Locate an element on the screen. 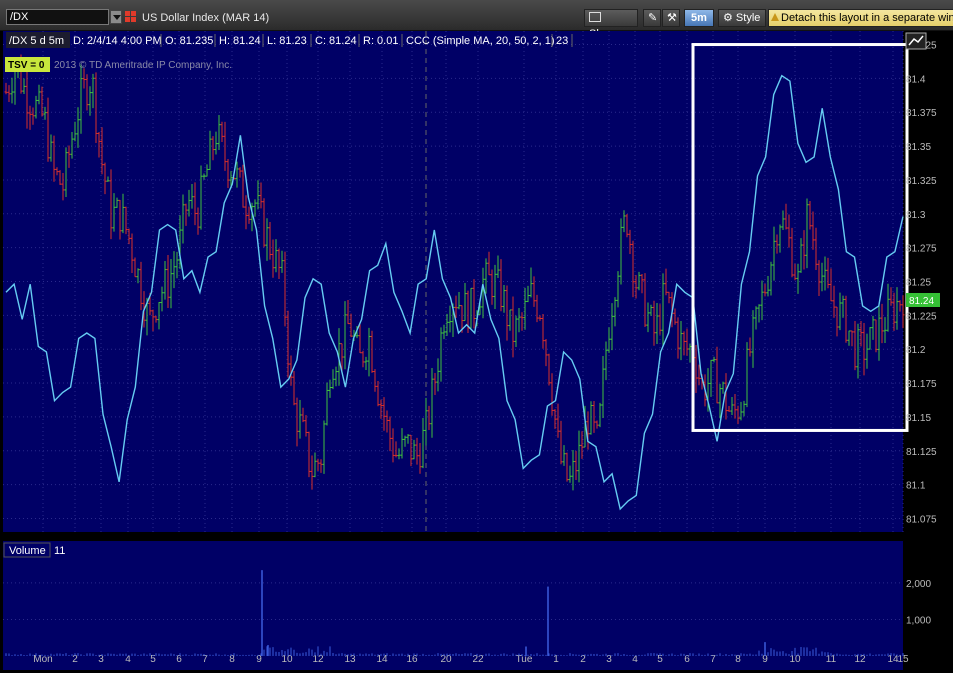 The height and width of the screenshot is (673, 953). copyright-text: 2013 © TD Ameritrade IP Company, Inc. is located at coordinates (143, 65).